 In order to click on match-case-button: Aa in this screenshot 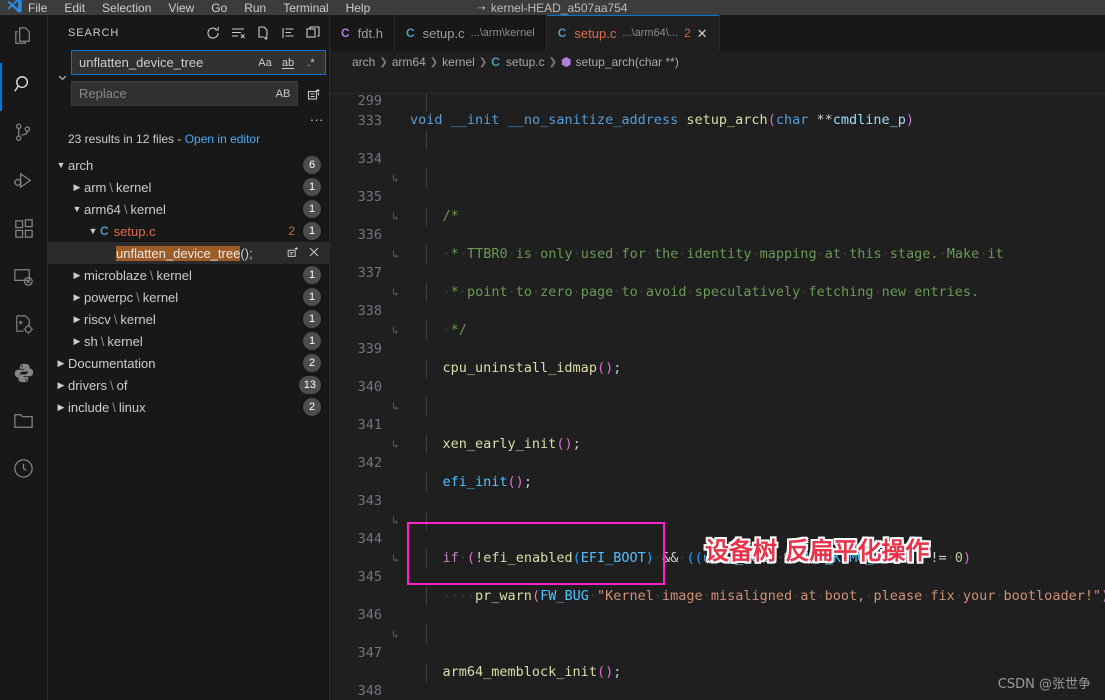, I will do `click(265, 63)`.